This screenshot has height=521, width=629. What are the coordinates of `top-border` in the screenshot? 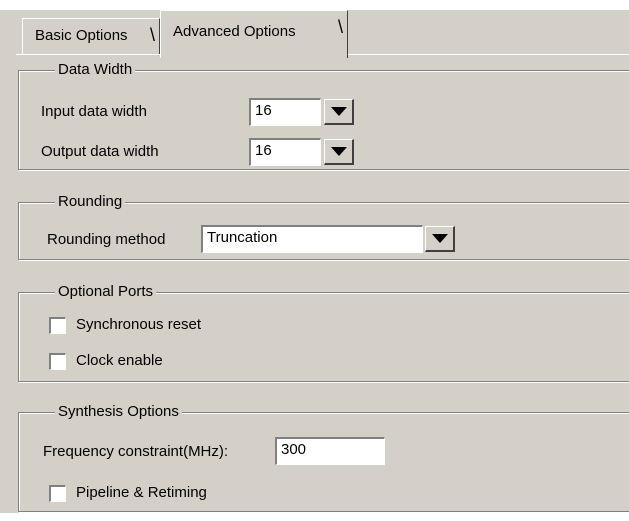 It's located at (314, 5).